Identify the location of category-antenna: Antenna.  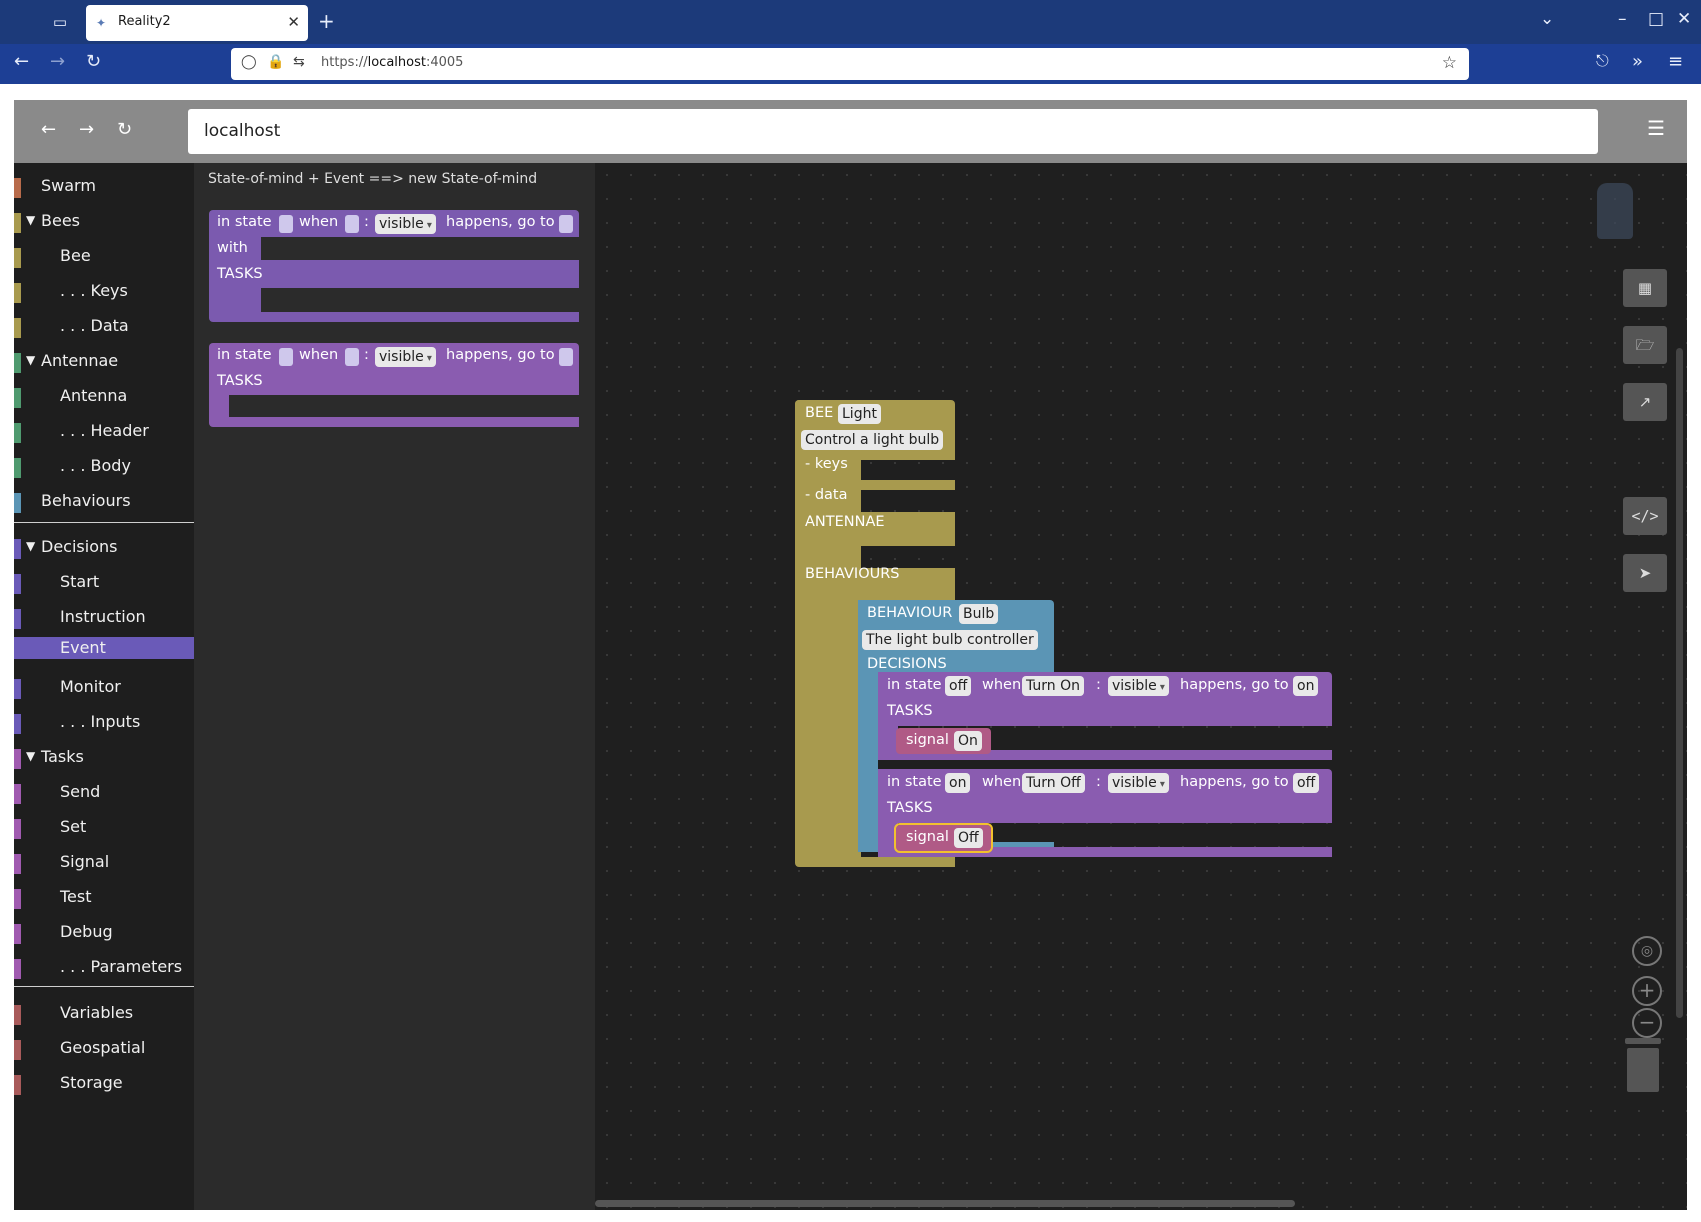
(104, 396).